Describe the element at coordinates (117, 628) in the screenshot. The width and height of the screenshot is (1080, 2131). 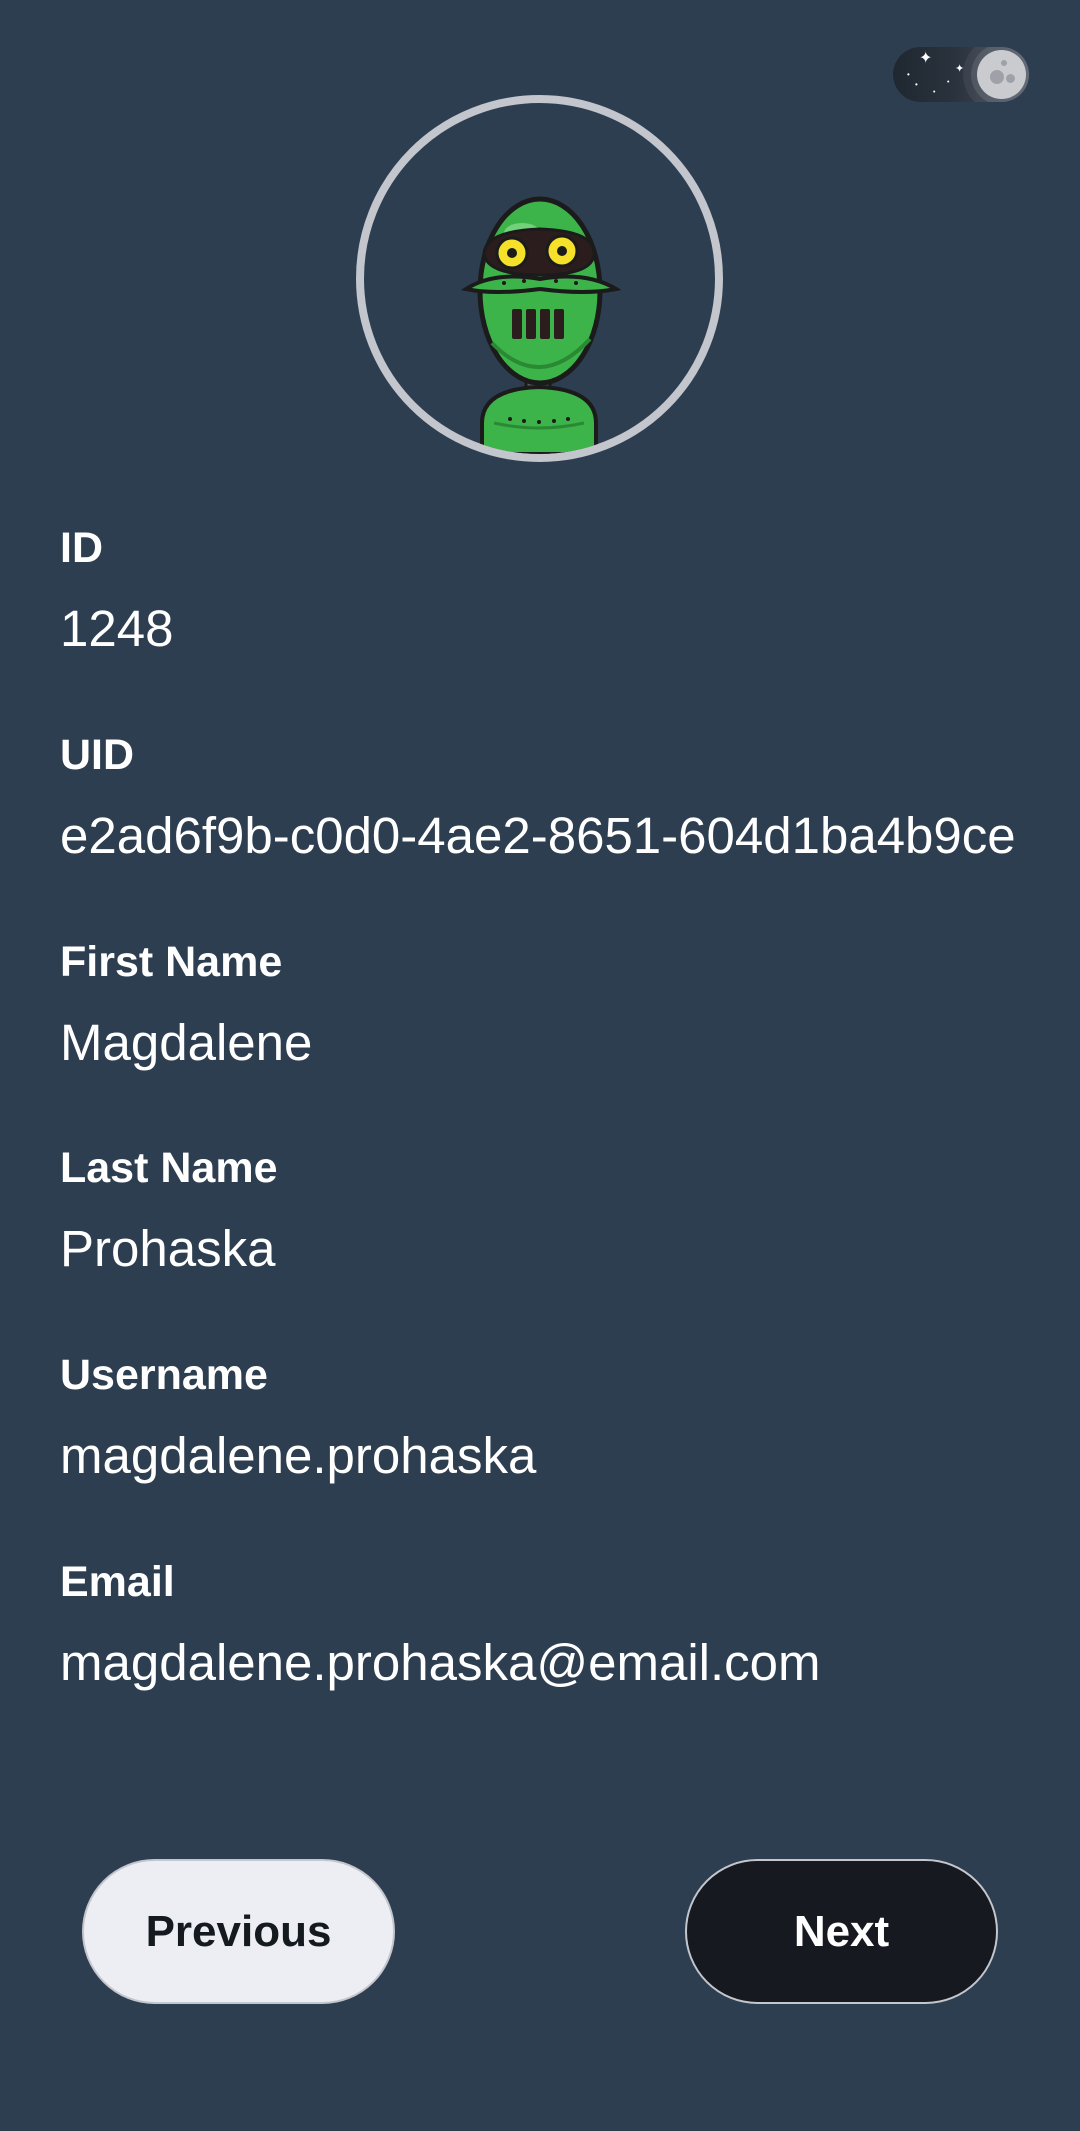
I see `field-value: 1248` at that location.